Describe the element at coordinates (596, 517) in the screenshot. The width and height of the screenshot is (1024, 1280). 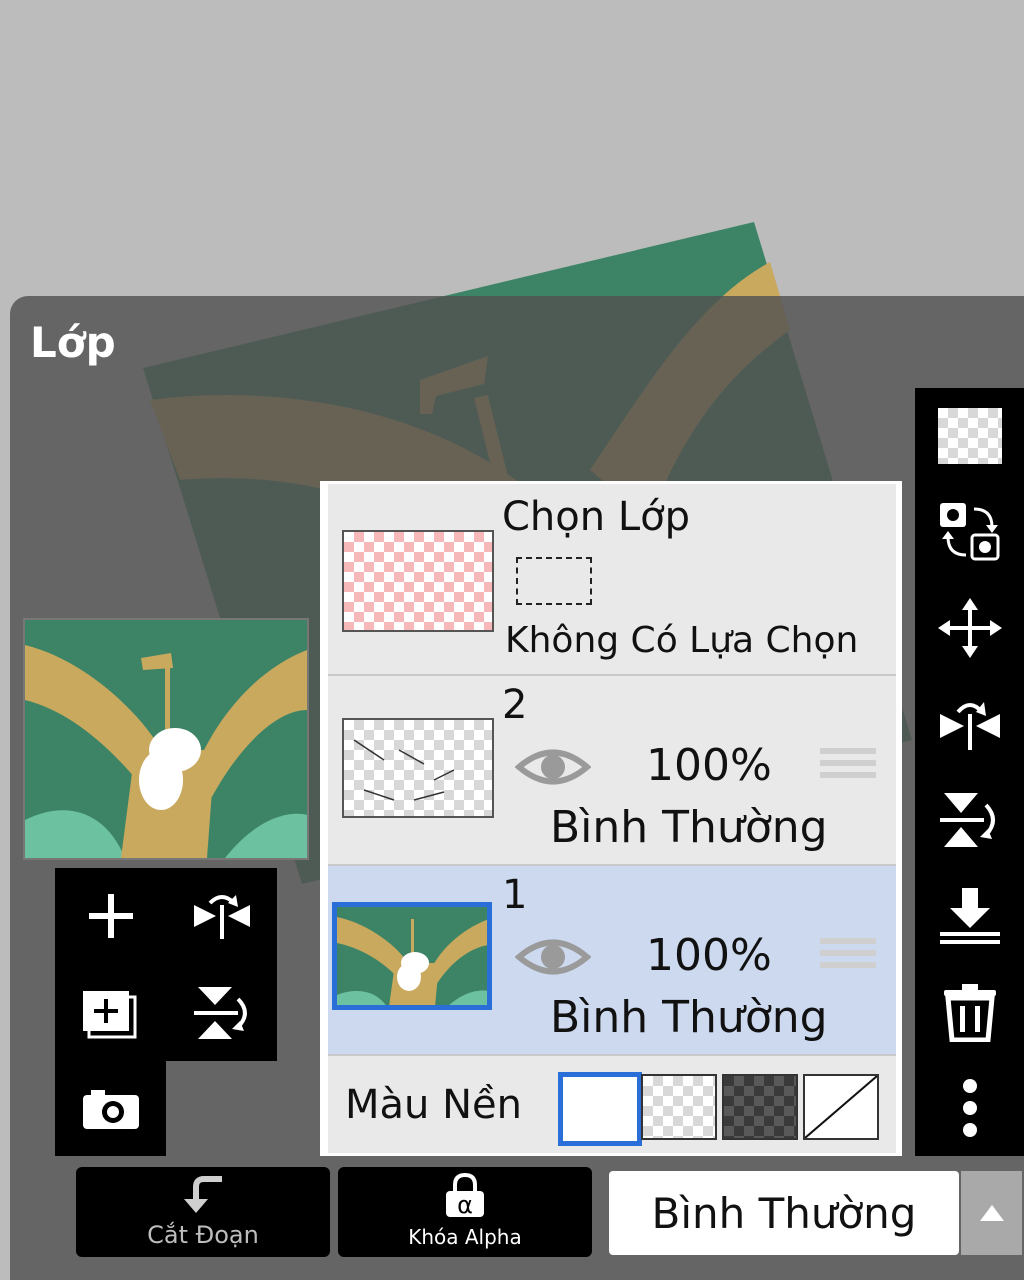
I see `selection-title: Chọn Lớp` at that location.